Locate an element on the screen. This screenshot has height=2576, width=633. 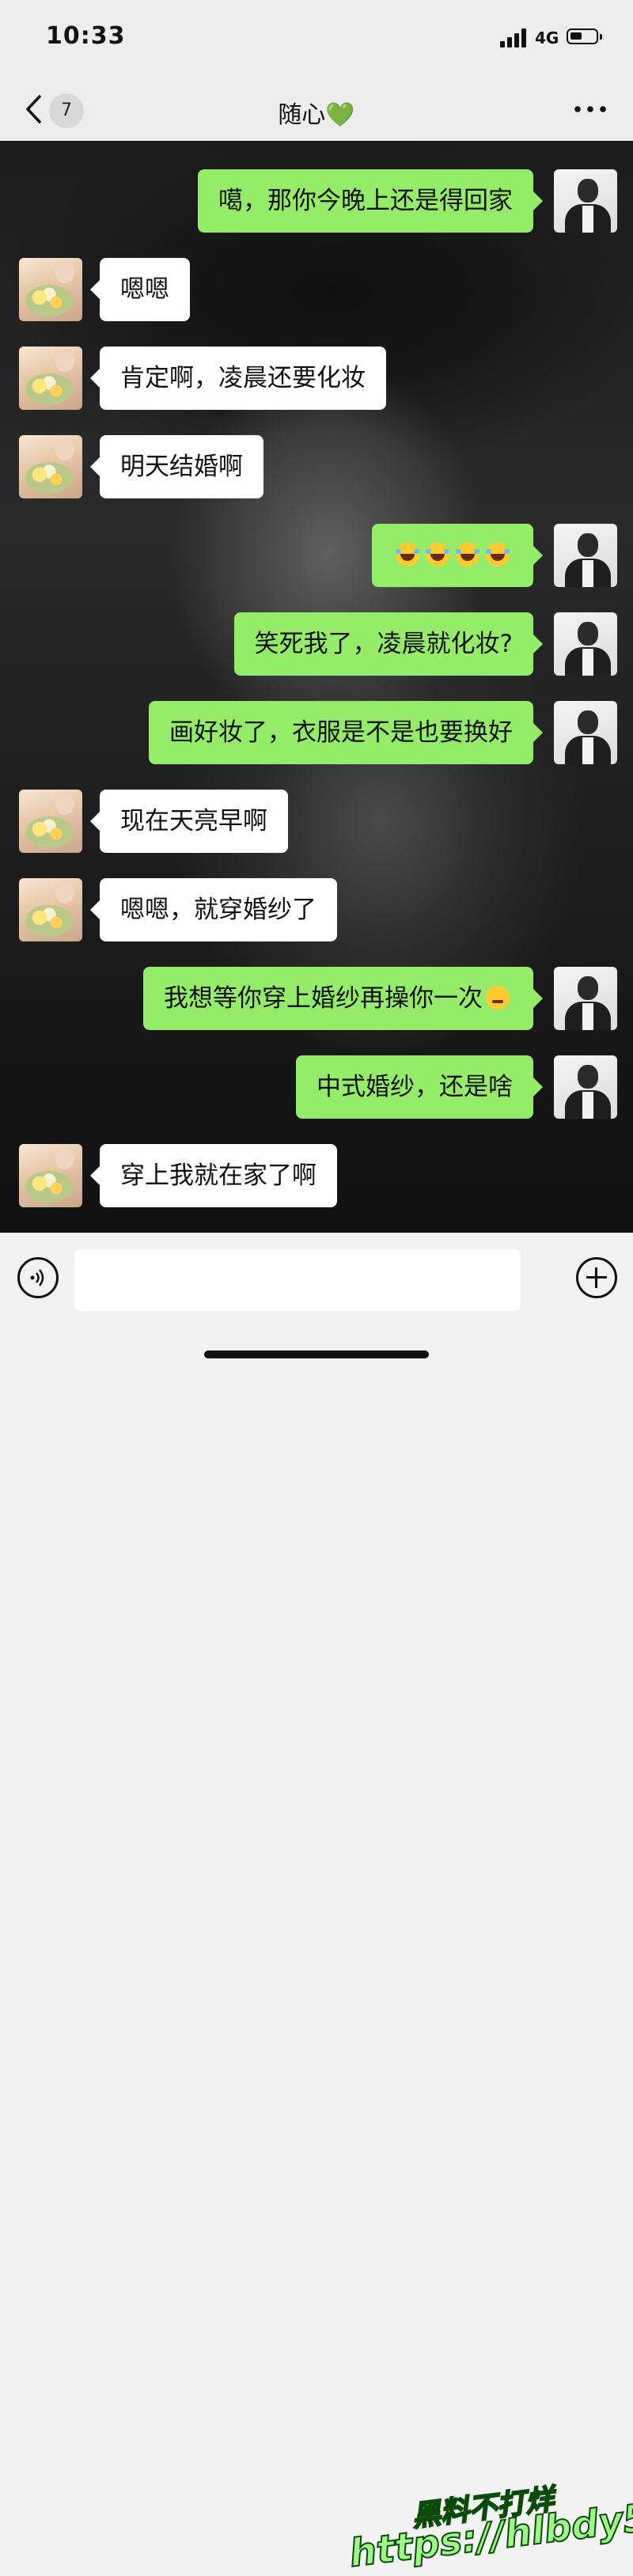
message-text: 我想等你穿上婚纱再操你一次 is located at coordinates (323, 999).